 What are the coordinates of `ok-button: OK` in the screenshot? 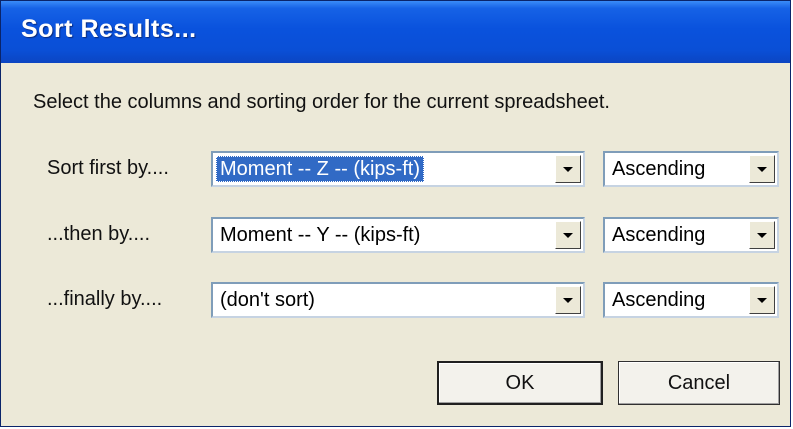 It's located at (520, 383).